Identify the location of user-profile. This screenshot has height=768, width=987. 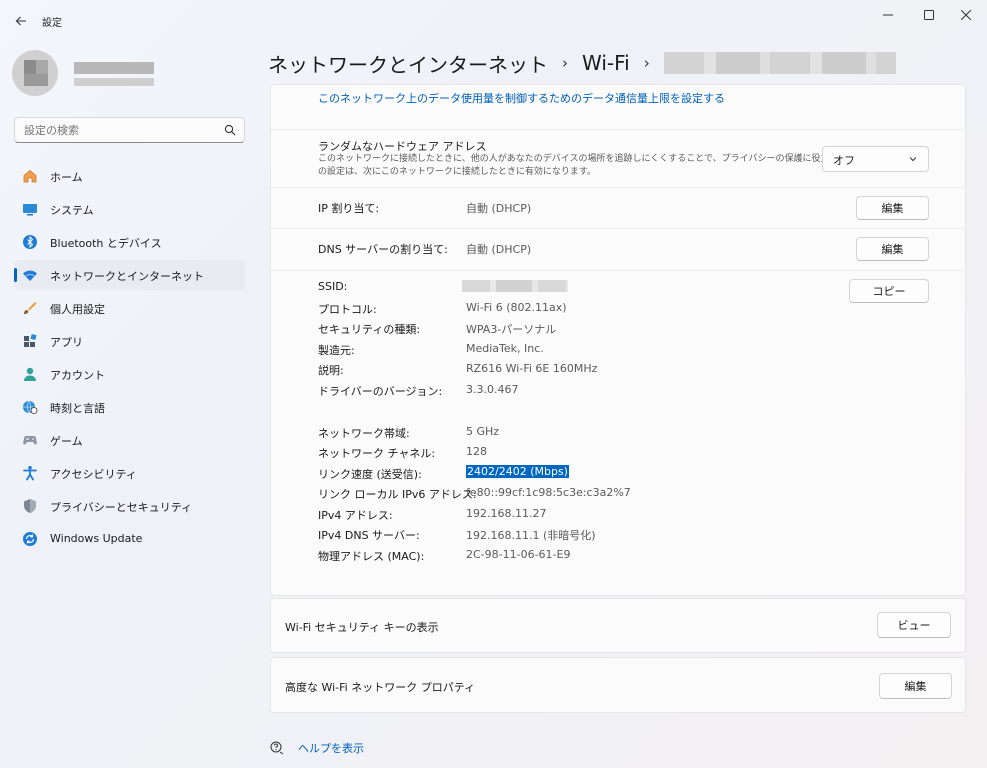
(127, 73).